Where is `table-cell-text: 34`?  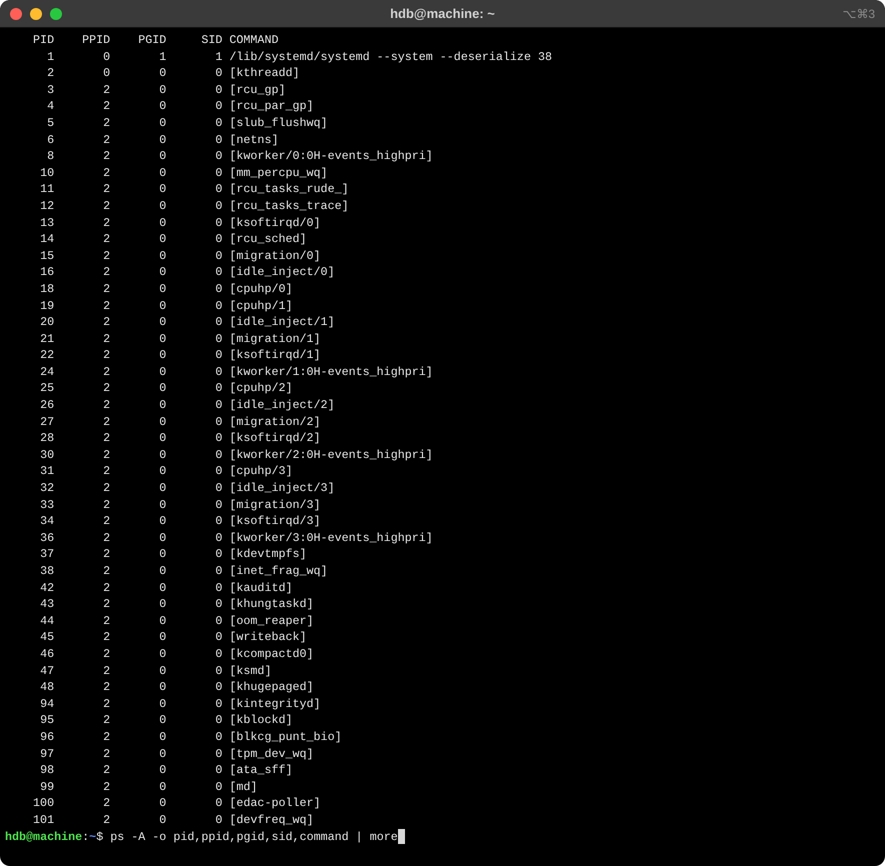 table-cell-text: 34 is located at coordinates (46, 521).